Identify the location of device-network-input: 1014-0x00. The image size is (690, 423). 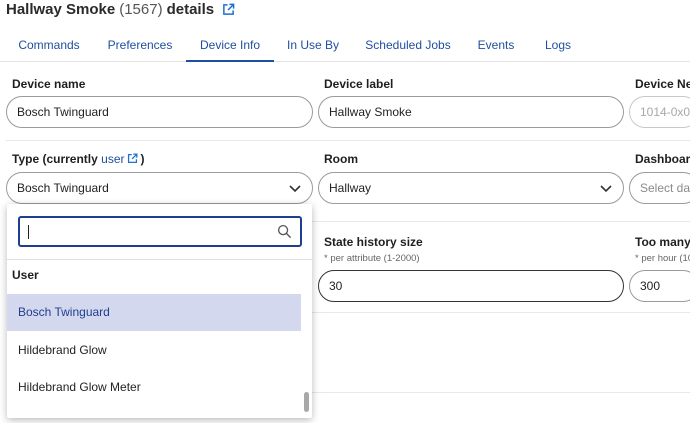
(659, 112).